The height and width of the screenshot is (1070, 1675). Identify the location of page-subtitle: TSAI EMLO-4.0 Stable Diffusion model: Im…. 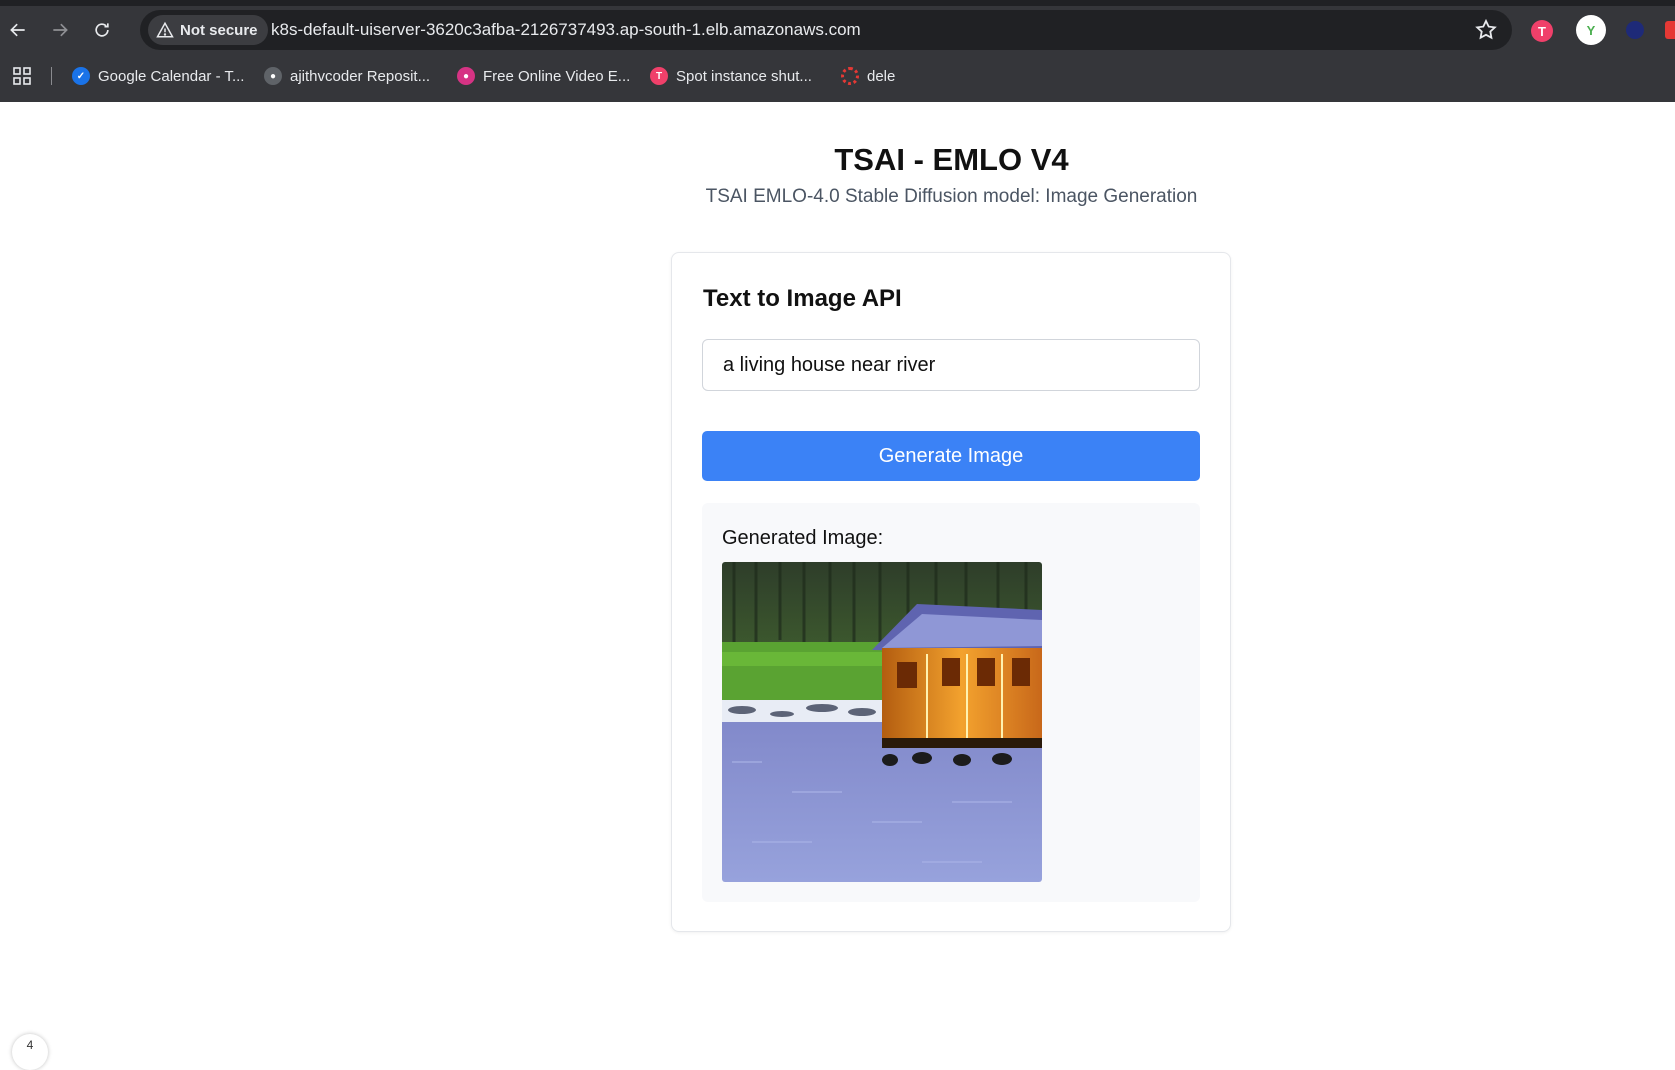
(951, 196).